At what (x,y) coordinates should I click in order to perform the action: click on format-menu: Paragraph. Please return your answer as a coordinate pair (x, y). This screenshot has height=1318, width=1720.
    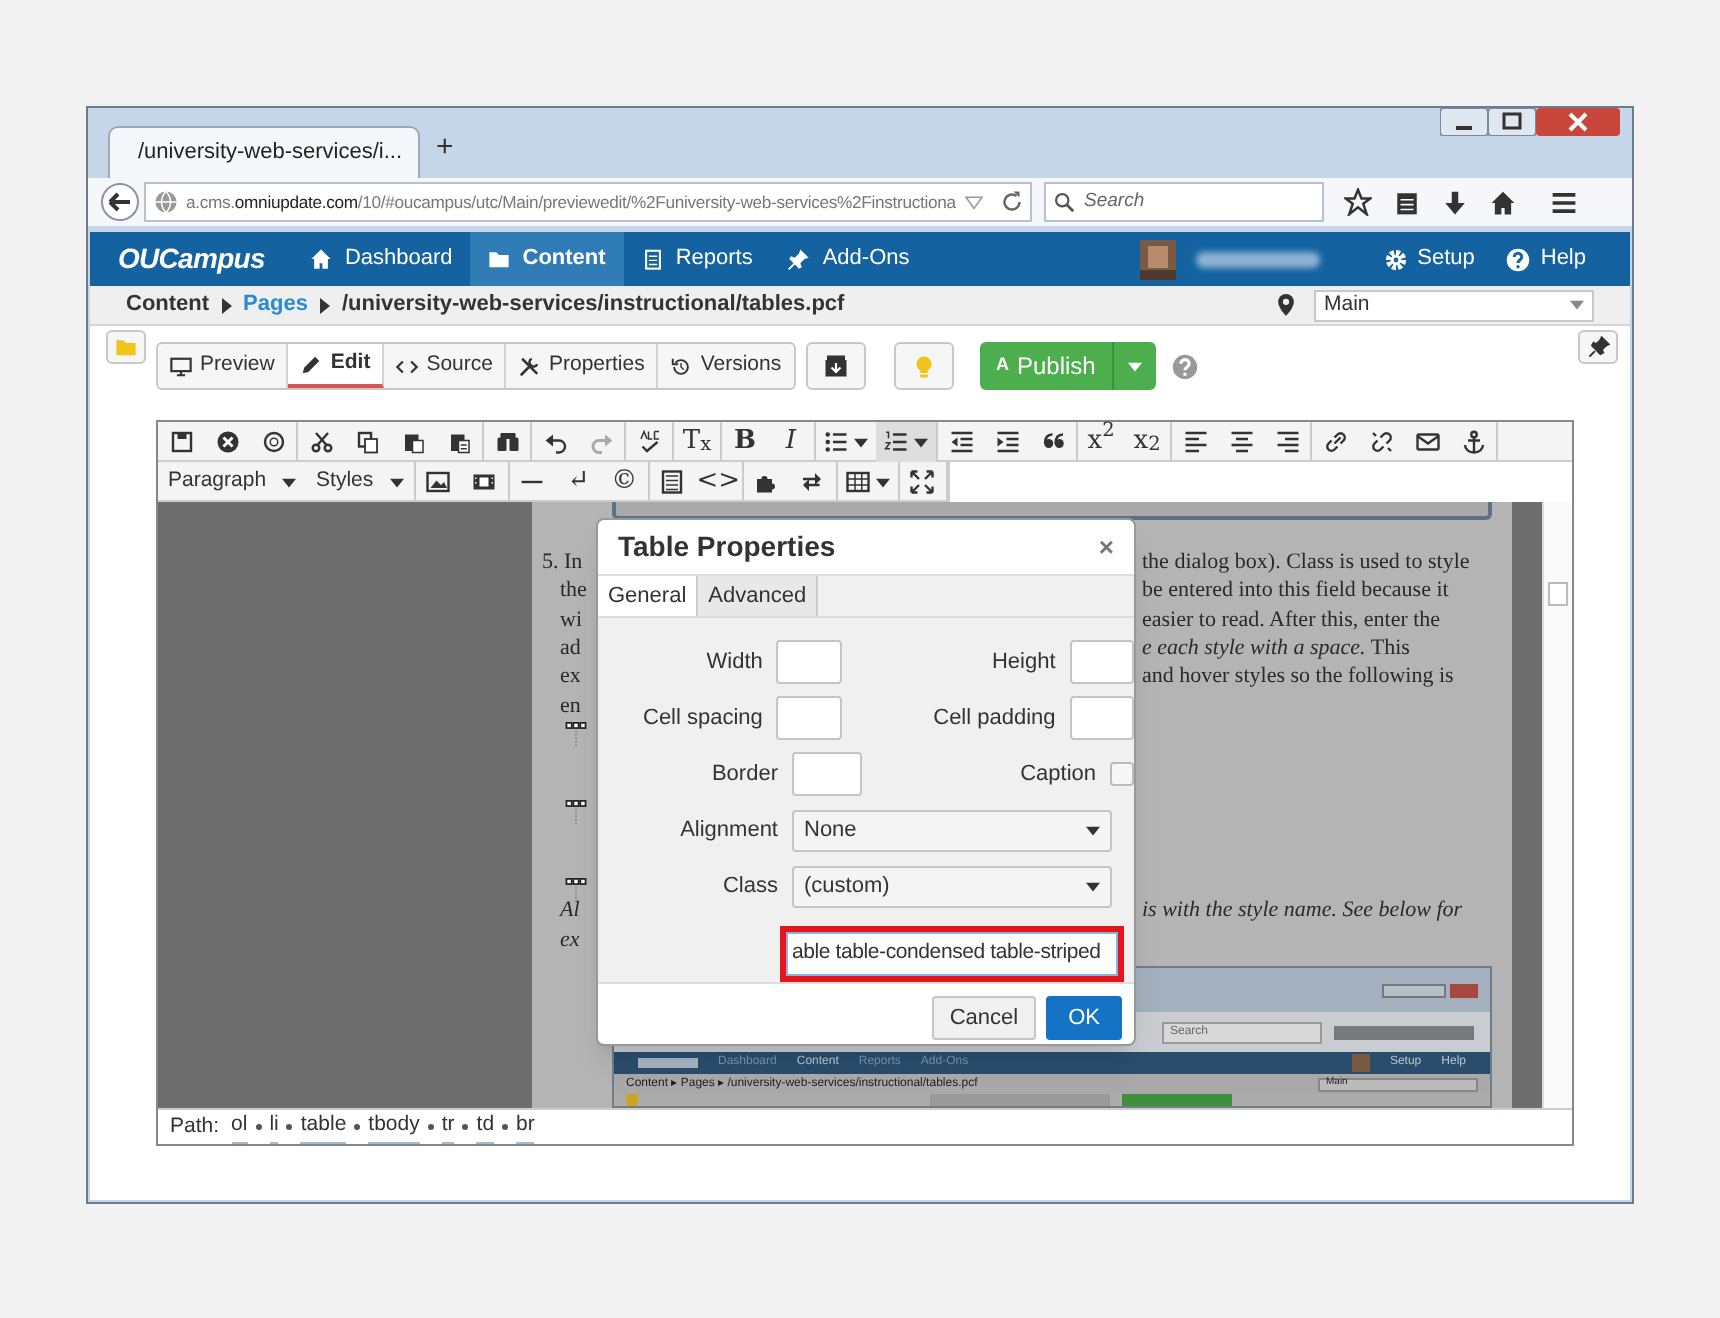
    Looking at the image, I should click on (232, 482).